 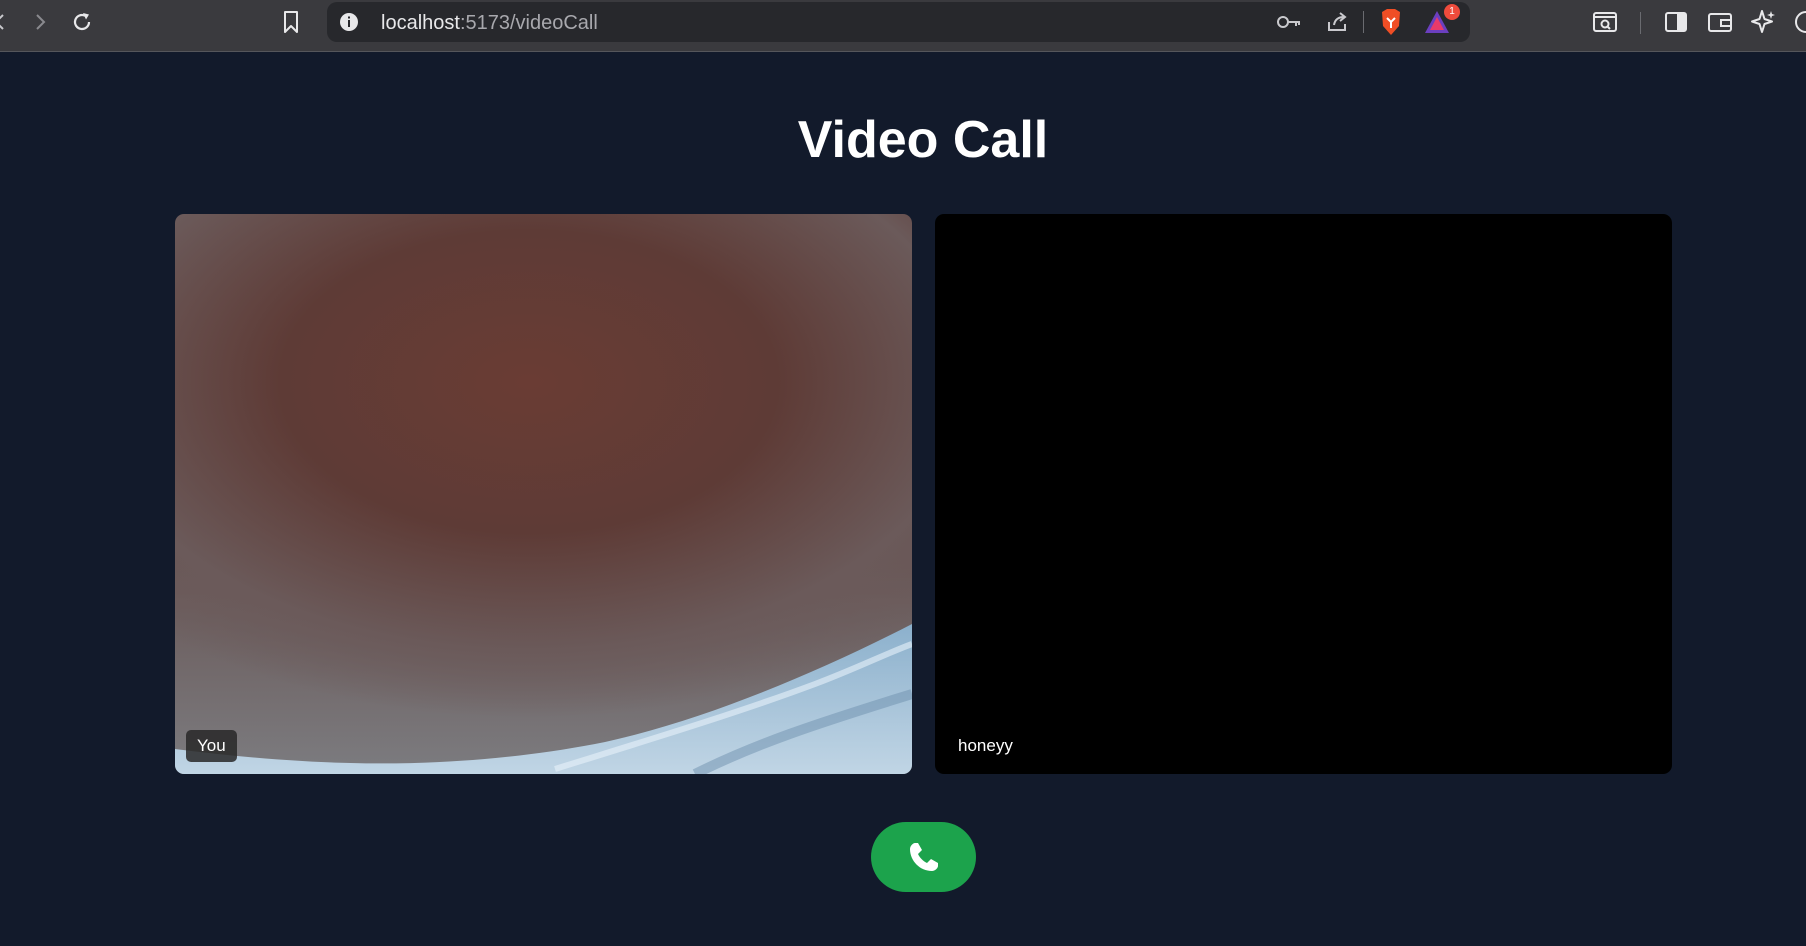 I want to click on url-path: :5173/videoCall, so click(x=528, y=23).